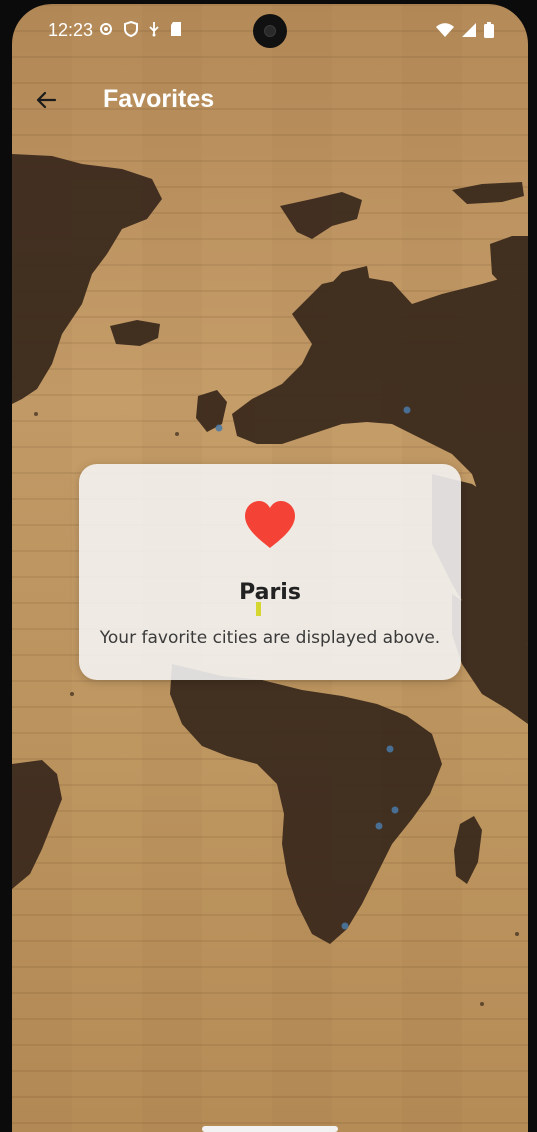 Image resolution: width=537 pixels, height=1132 pixels. What do you see at coordinates (270, 524) in the screenshot?
I see `heart-icon` at bounding box center [270, 524].